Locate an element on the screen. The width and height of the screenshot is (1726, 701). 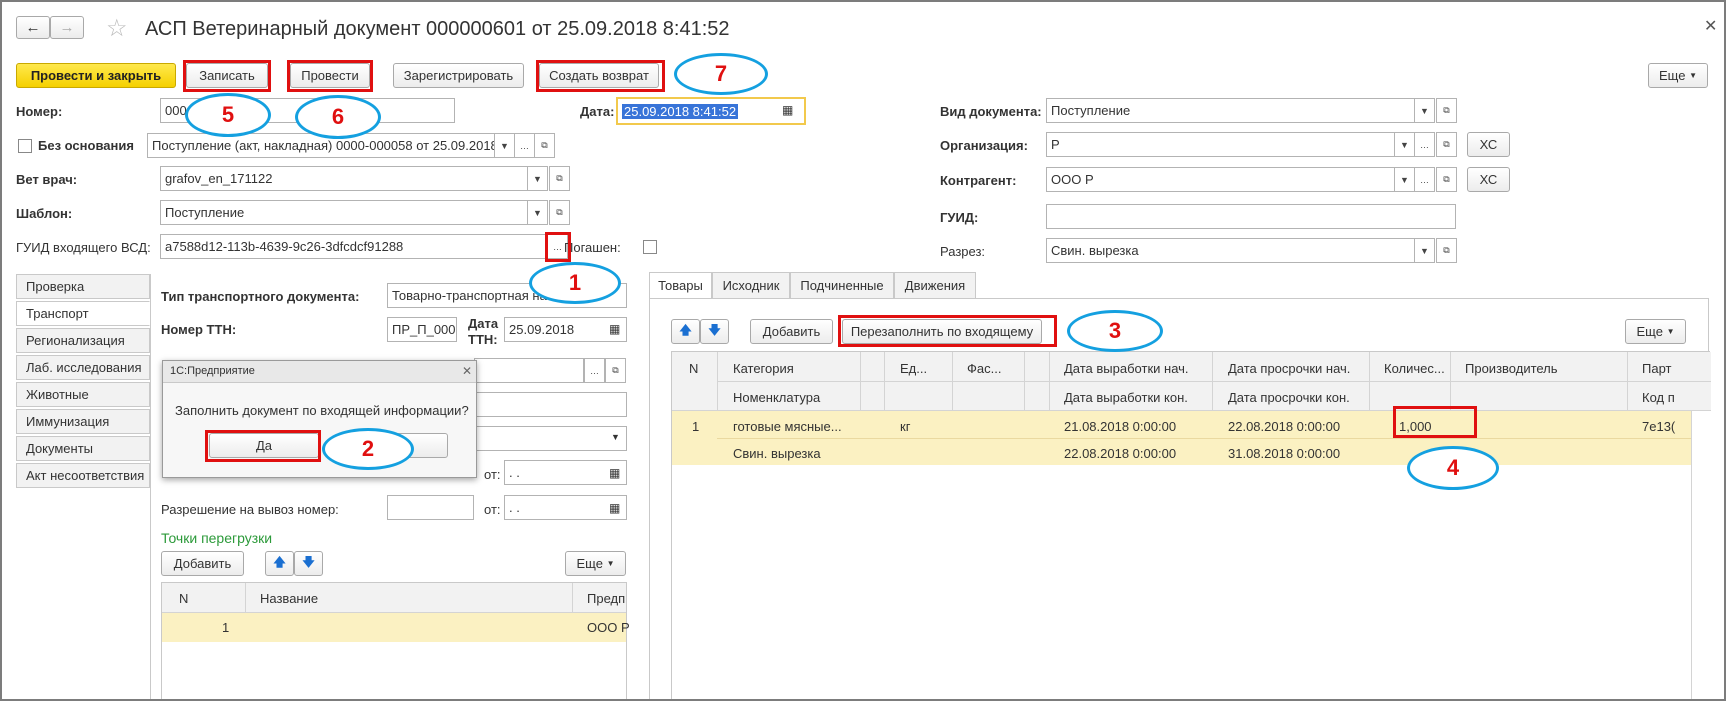
basis-dropdown-icon: ▼ is located at coordinates (504, 145).